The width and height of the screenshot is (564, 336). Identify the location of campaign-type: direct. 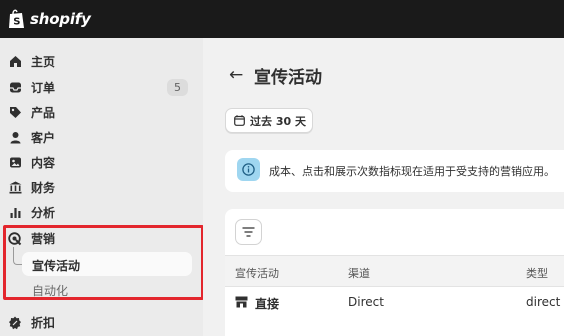
(543, 302).